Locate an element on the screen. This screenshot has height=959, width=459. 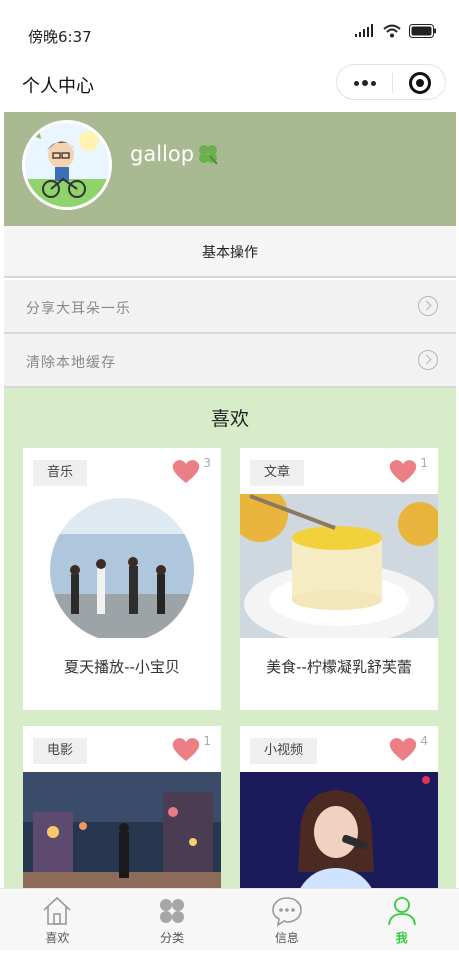
like-card-movie: 电影 1 is located at coordinates (122, 807).